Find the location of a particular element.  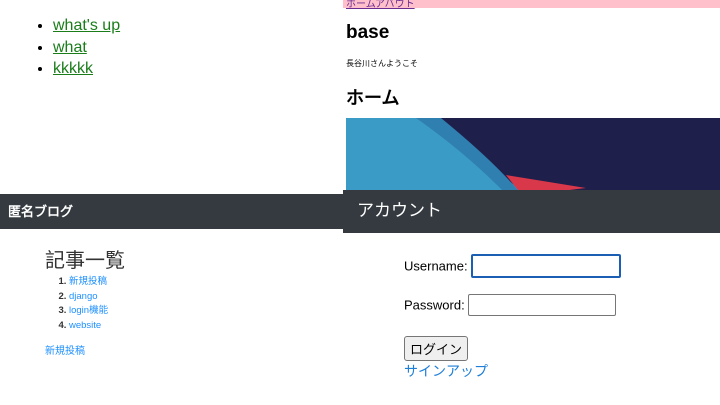

post-link-4: website is located at coordinates (85, 325).